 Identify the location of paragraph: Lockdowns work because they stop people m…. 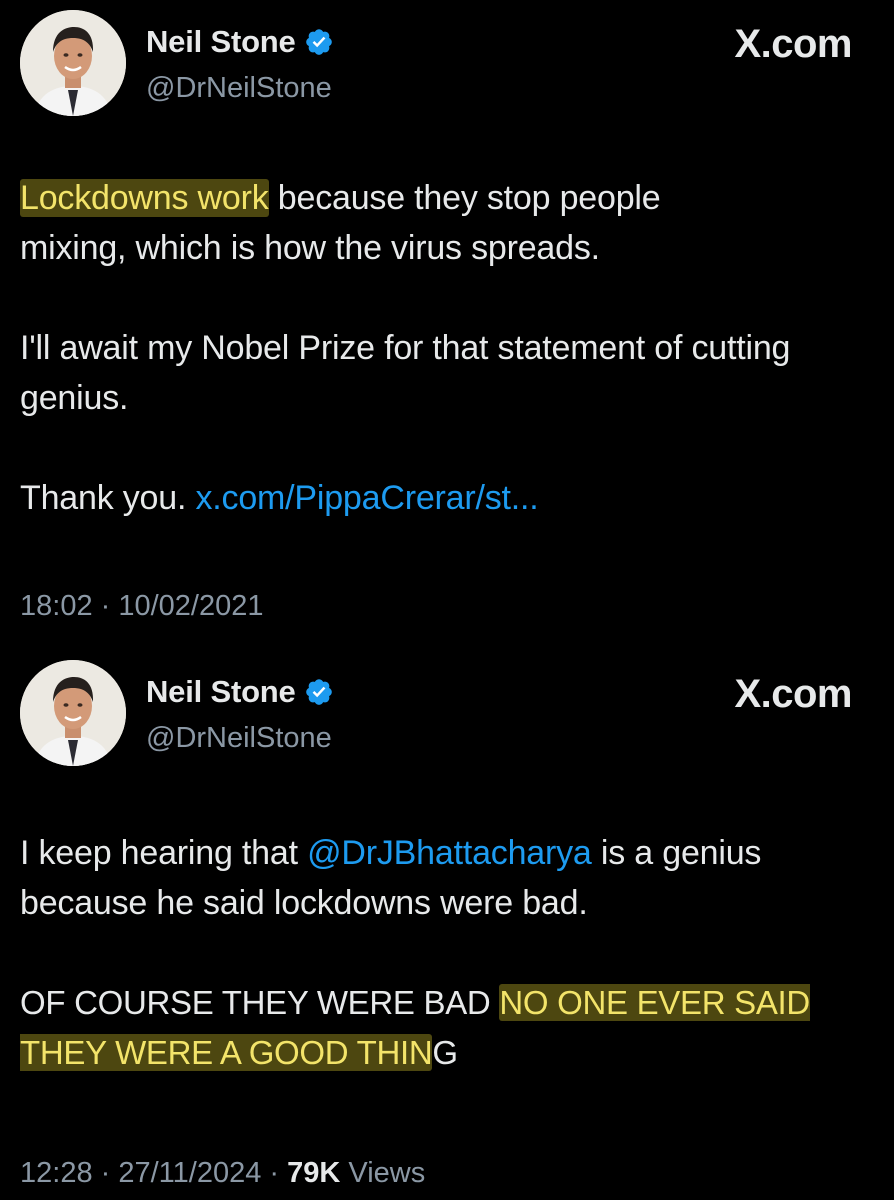
(437, 223).